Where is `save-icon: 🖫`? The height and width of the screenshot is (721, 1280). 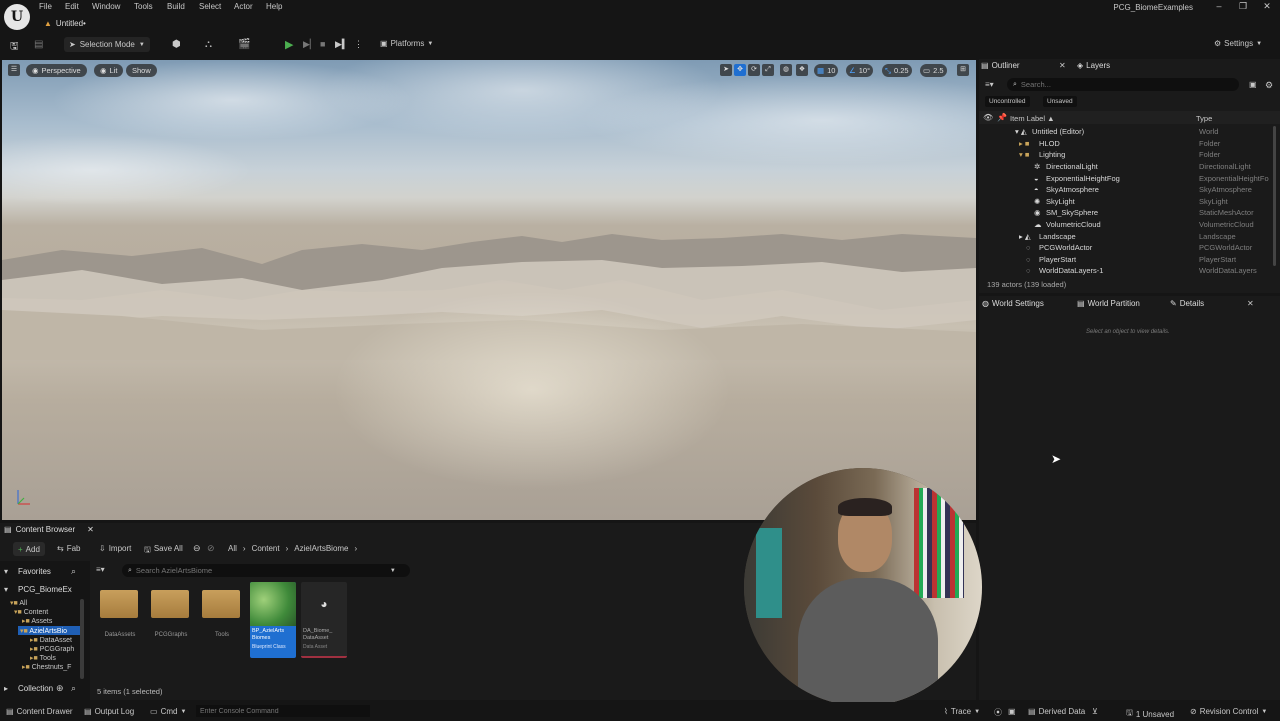 save-icon: 🖫 is located at coordinates (14, 47).